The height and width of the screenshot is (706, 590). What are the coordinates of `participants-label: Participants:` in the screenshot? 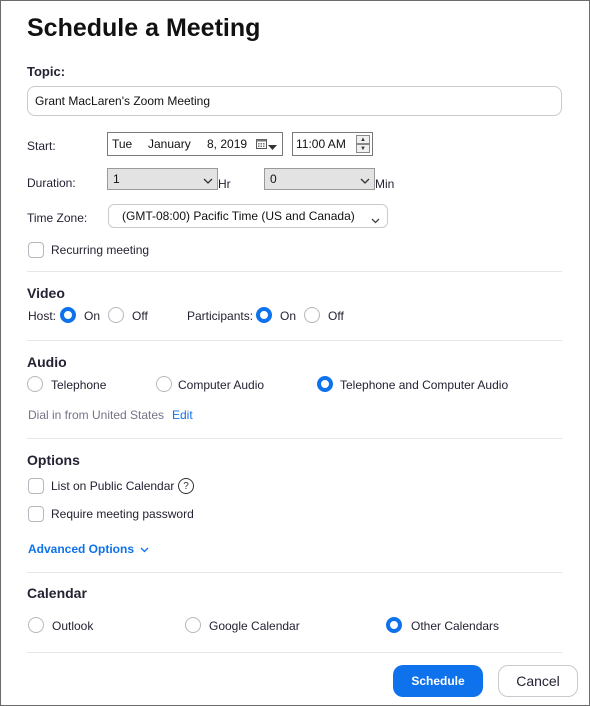 It's located at (220, 316).